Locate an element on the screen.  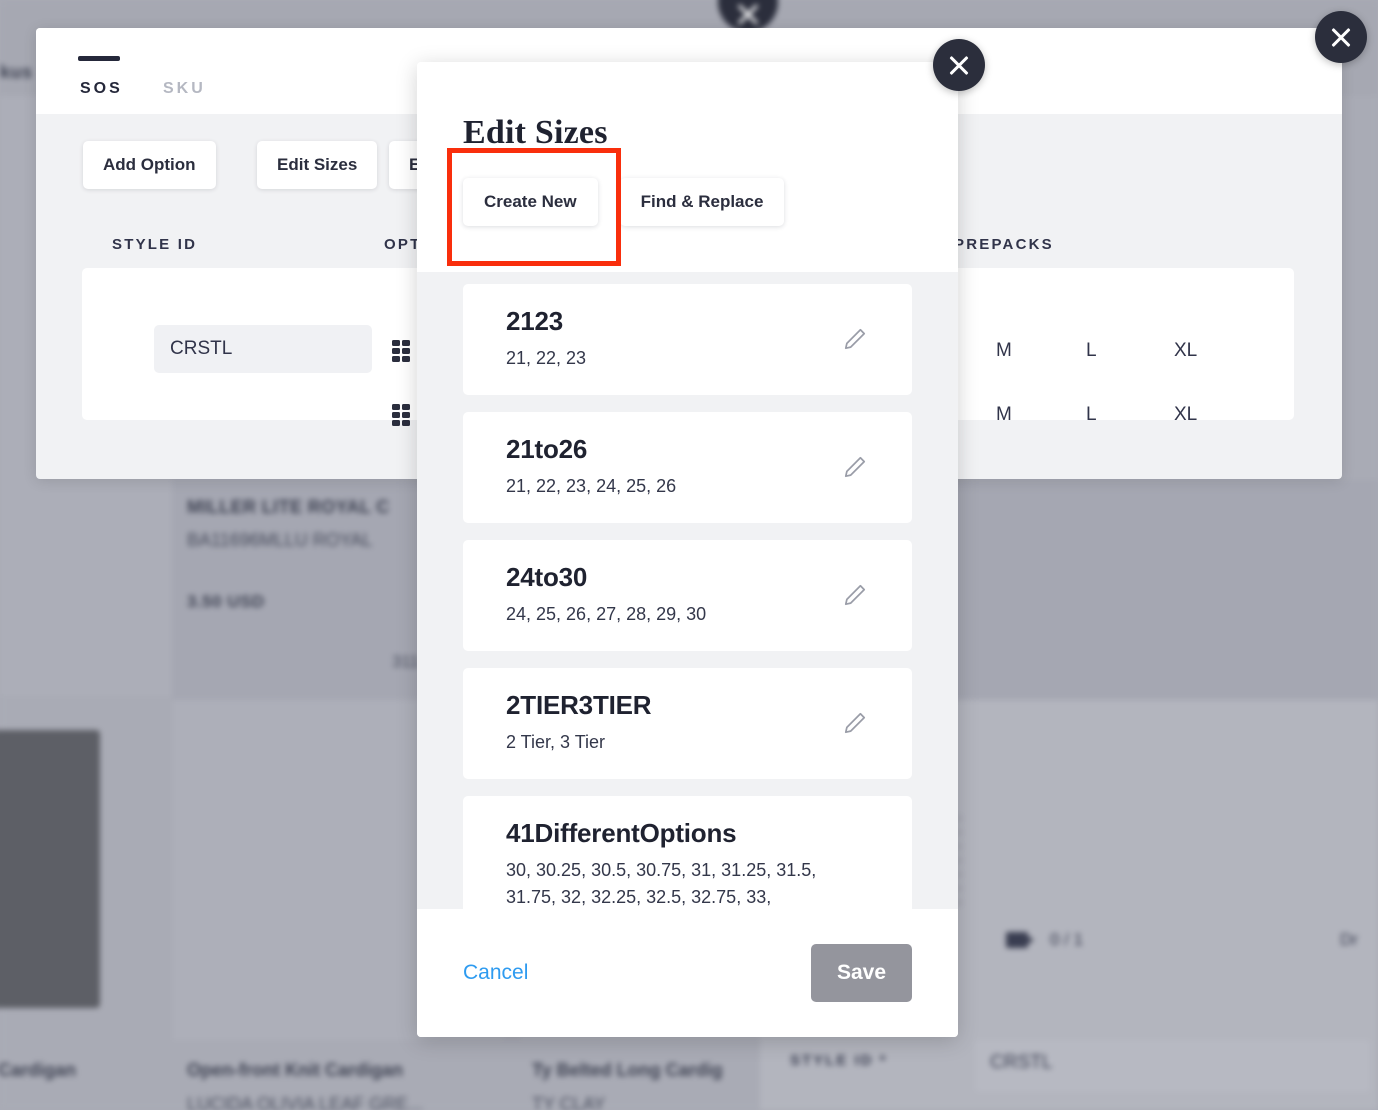
background-card-title-1: Cardigan is located at coordinates (38, 1070).